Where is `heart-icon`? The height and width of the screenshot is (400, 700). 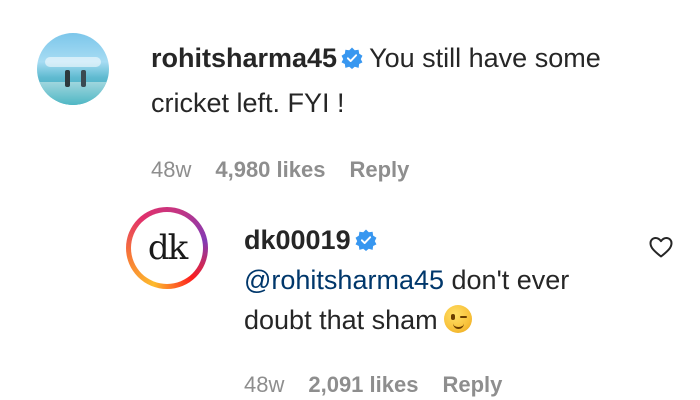
heart-icon is located at coordinates (661, 247).